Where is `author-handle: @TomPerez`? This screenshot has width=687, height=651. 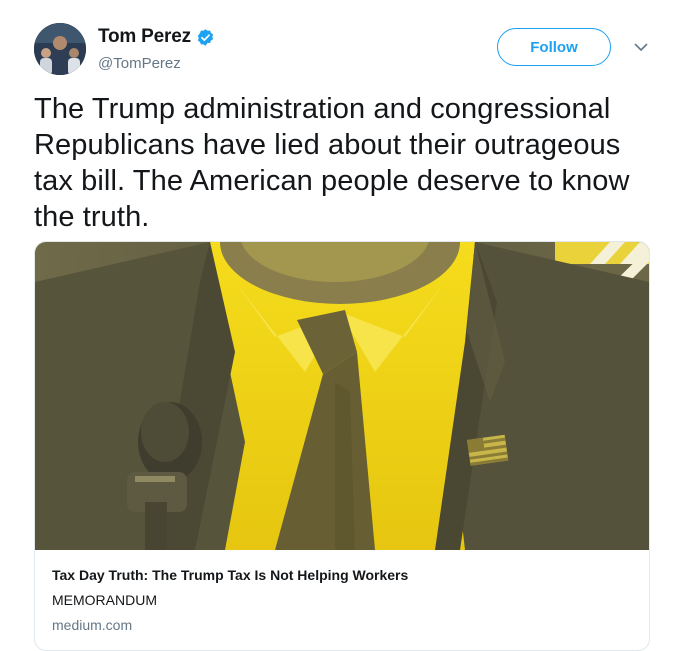 author-handle: @TomPerez is located at coordinates (139, 63).